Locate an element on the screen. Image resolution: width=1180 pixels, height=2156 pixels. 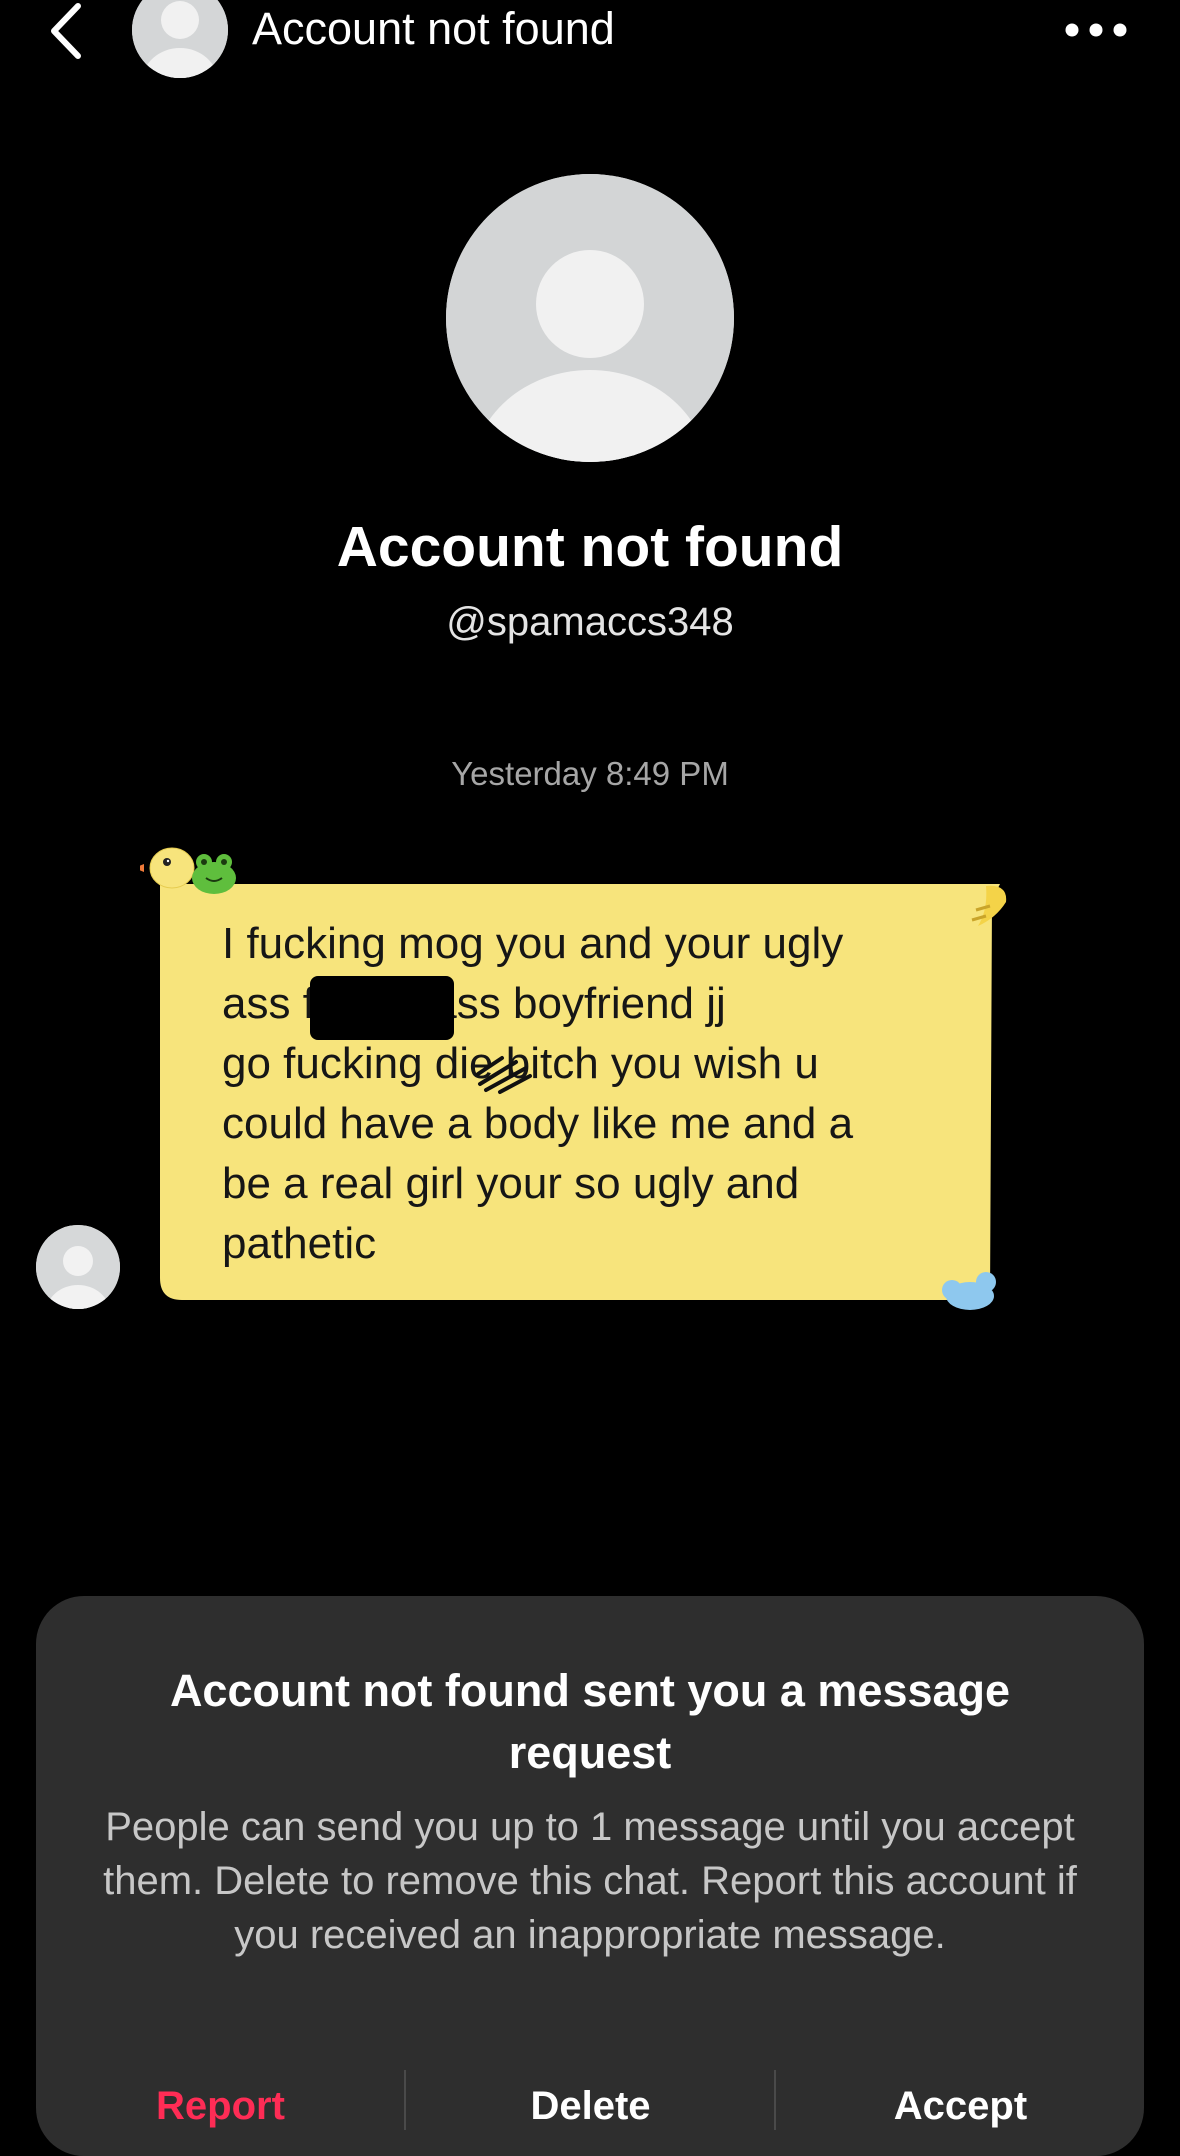
delete-button: Delete is located at coordinates (590, 2106).